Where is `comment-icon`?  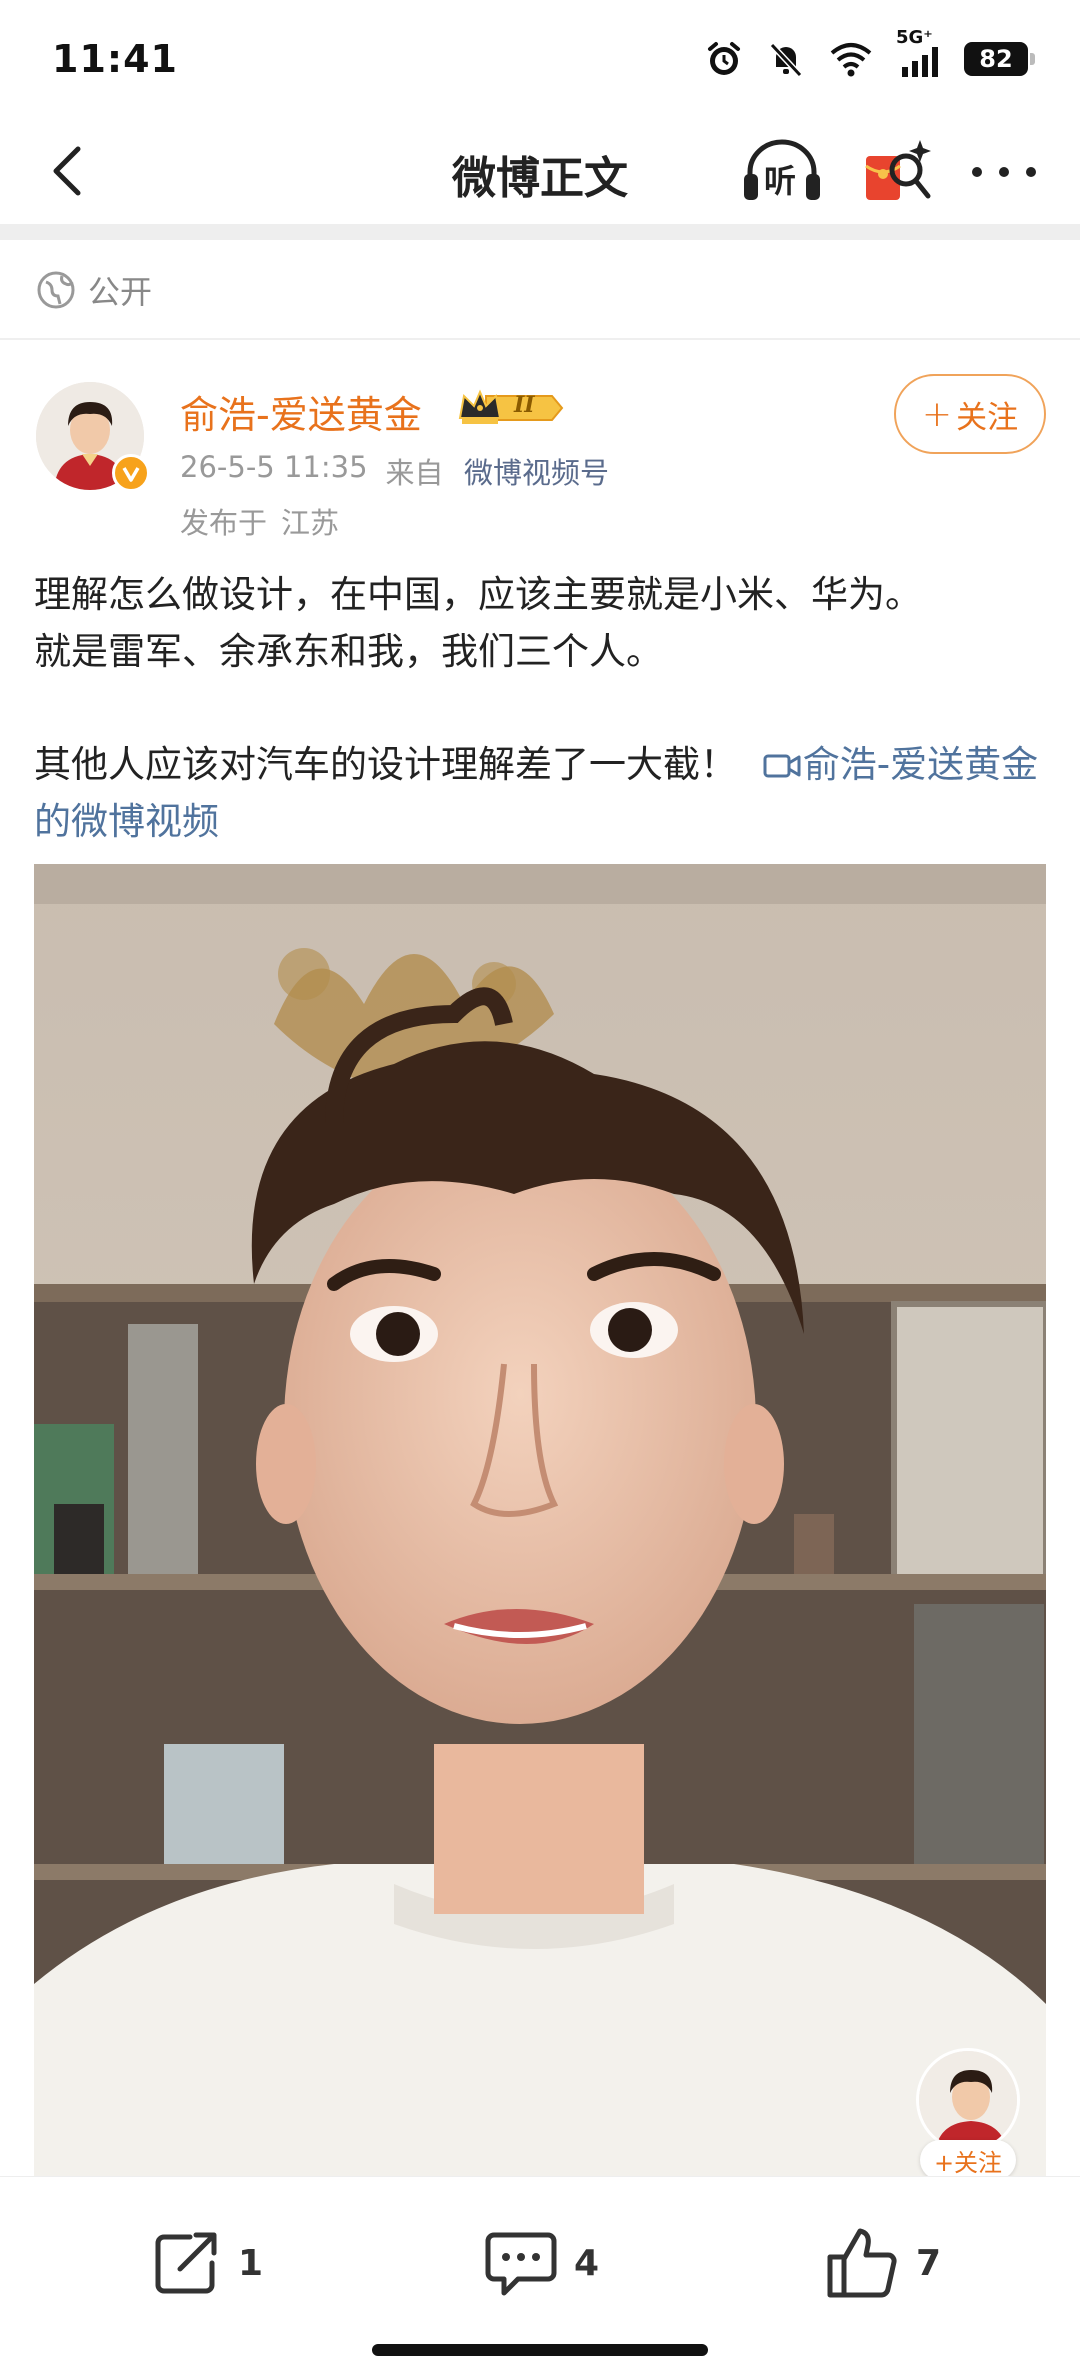 comment-icon is located at coordinates (521, 2264).